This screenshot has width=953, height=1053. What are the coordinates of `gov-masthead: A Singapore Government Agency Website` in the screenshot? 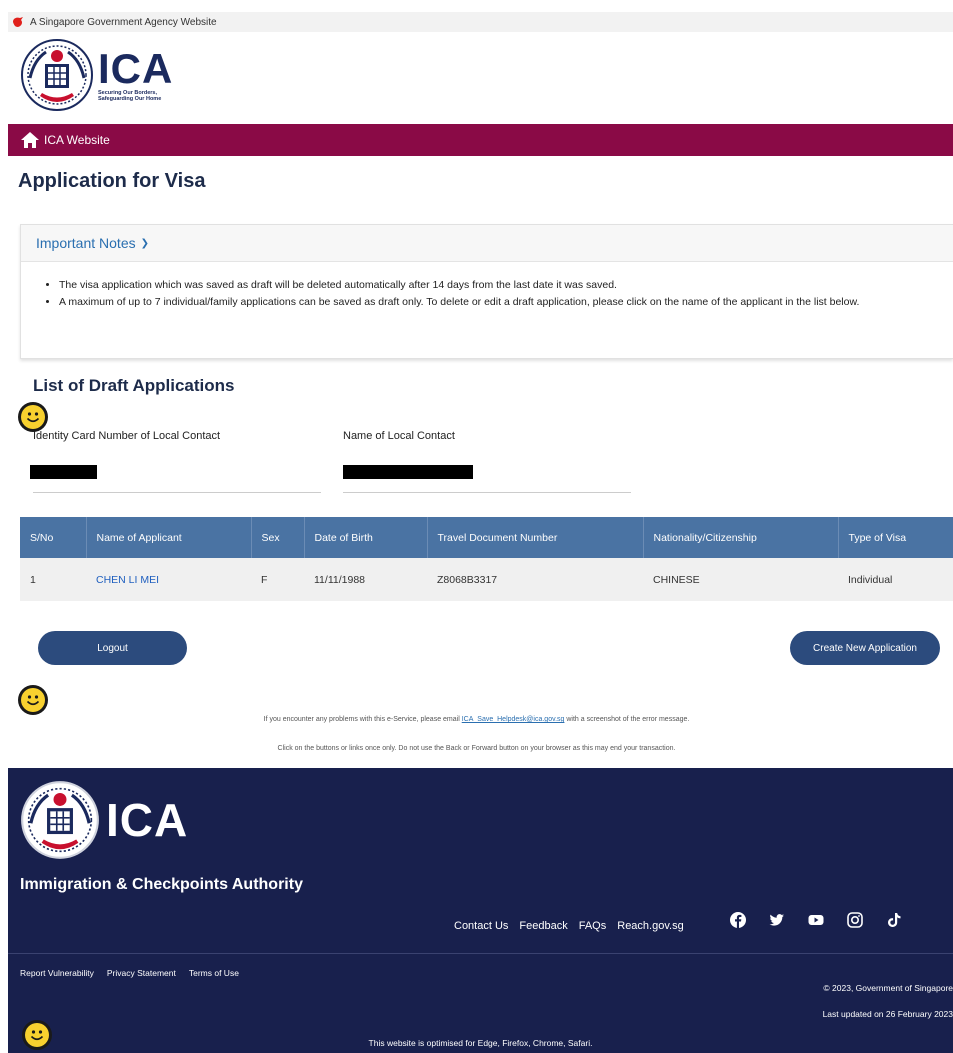 It's located at (480, 22).